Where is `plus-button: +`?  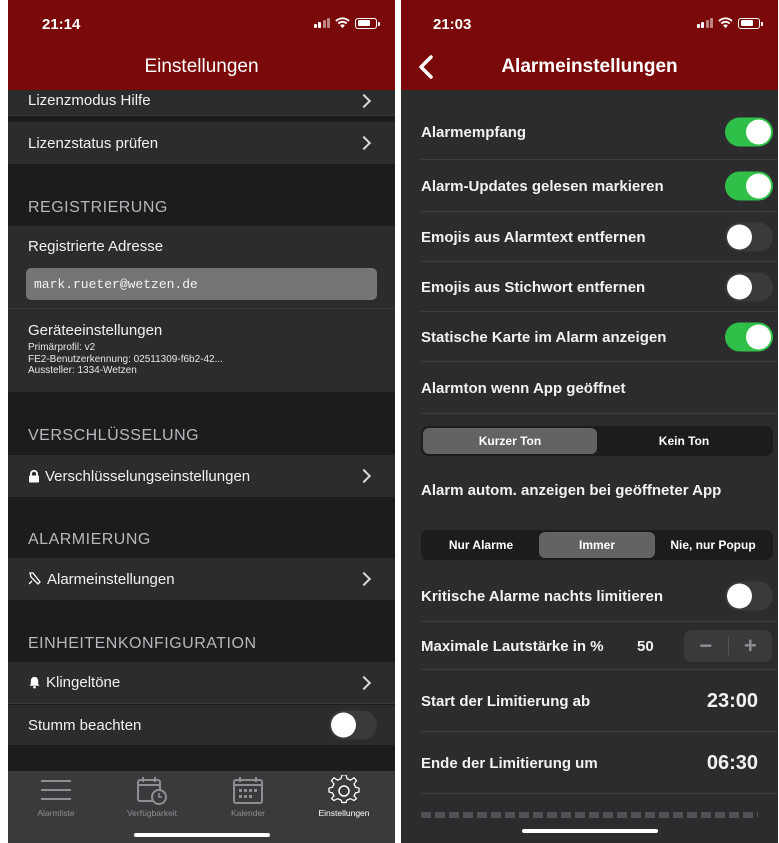 plus-button: + is located at coordinates (751, 646).